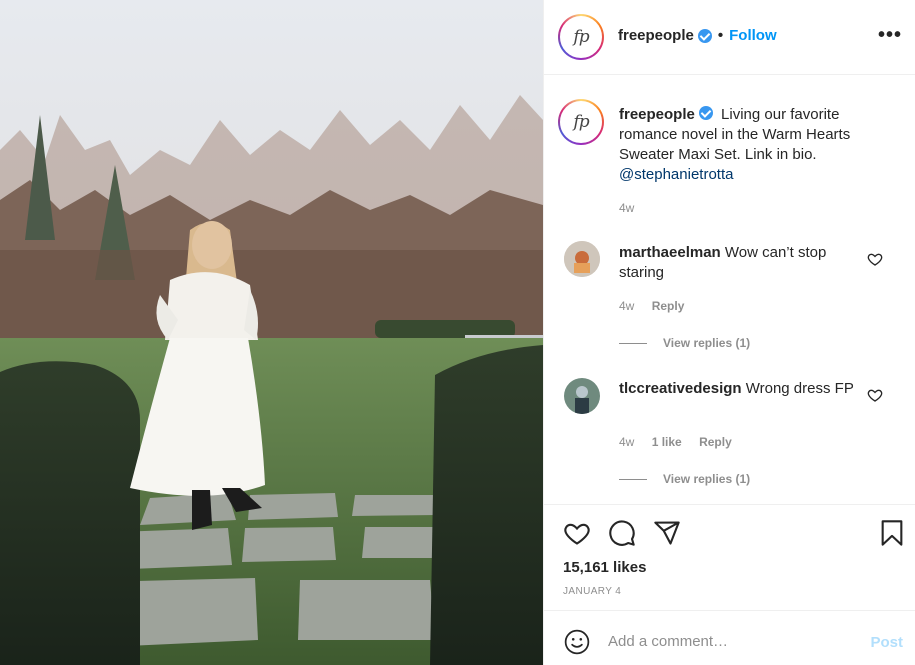 The height and width of the screenshot is (665, 915). What do you see at coordinates (892, 533) in the screenshot?
I see `bookmark-icon` at bounding box center [892, 533].